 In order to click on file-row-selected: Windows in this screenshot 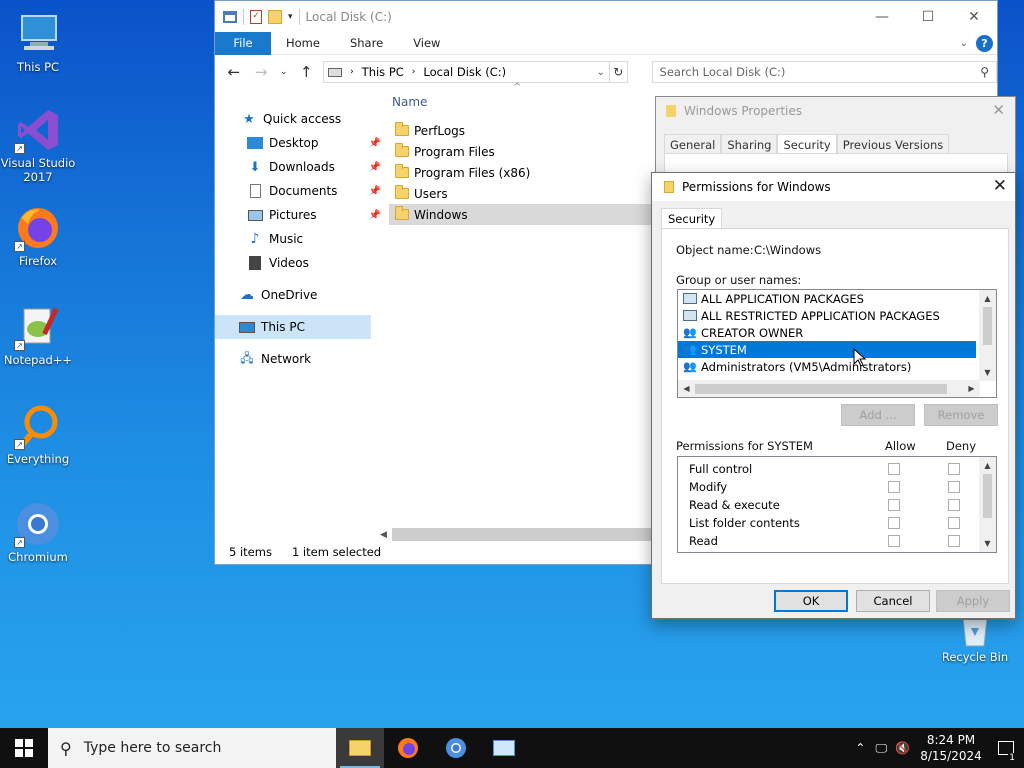, I will do `click(524, 214)`.